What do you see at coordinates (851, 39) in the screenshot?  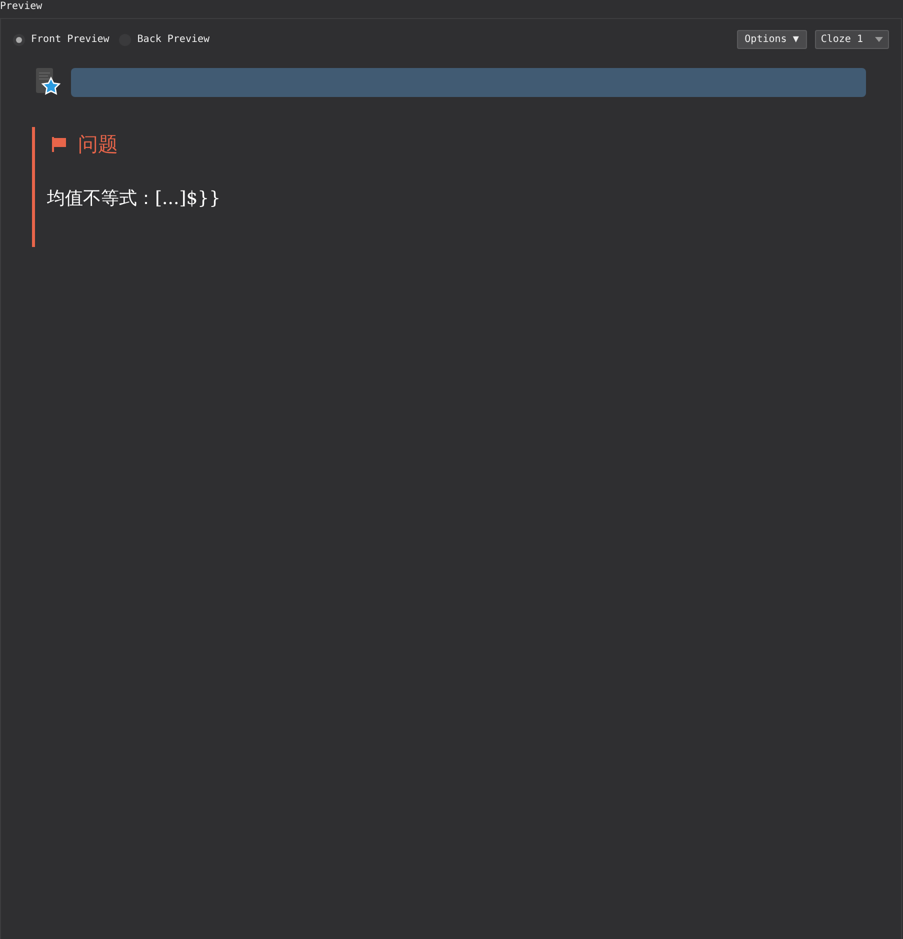 I see `card-dropdown: Cloze 1` at bounding box center [851, 39].